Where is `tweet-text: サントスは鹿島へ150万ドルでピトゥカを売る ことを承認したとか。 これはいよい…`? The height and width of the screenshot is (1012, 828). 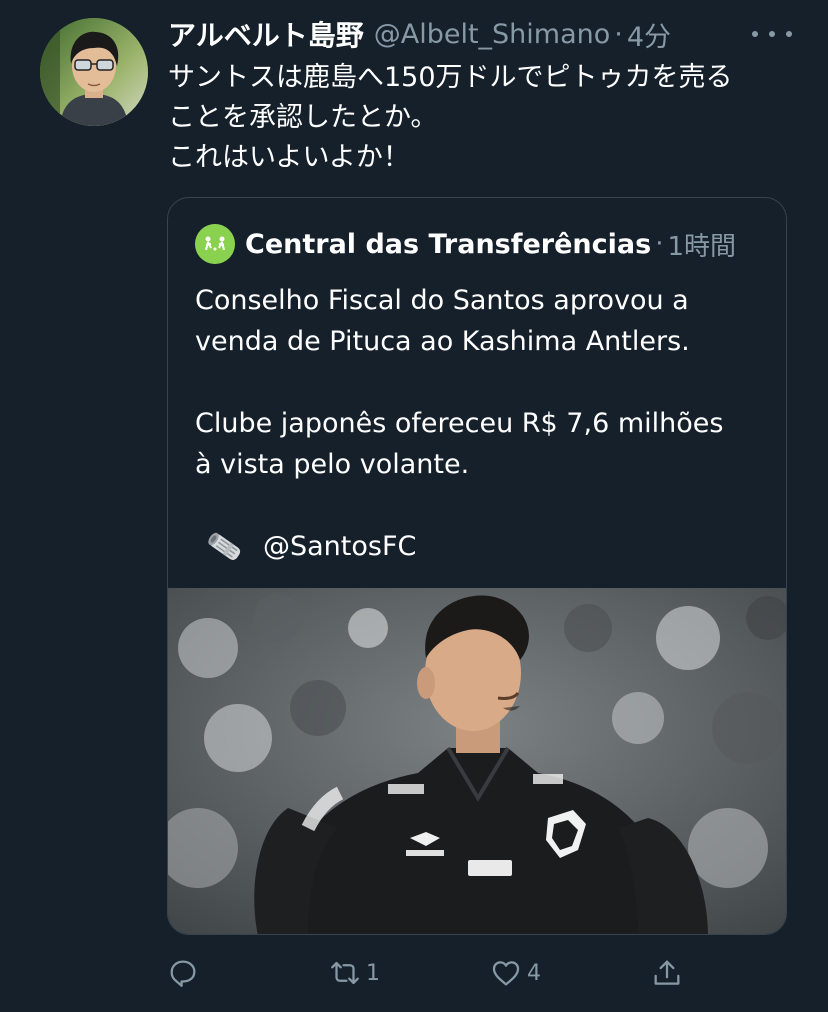 tweet-text: サントスは鹿島へ150万ドルでピトゥカを売る ことを承認したとか。 これはいよい… is located at coordinates (488, 118).